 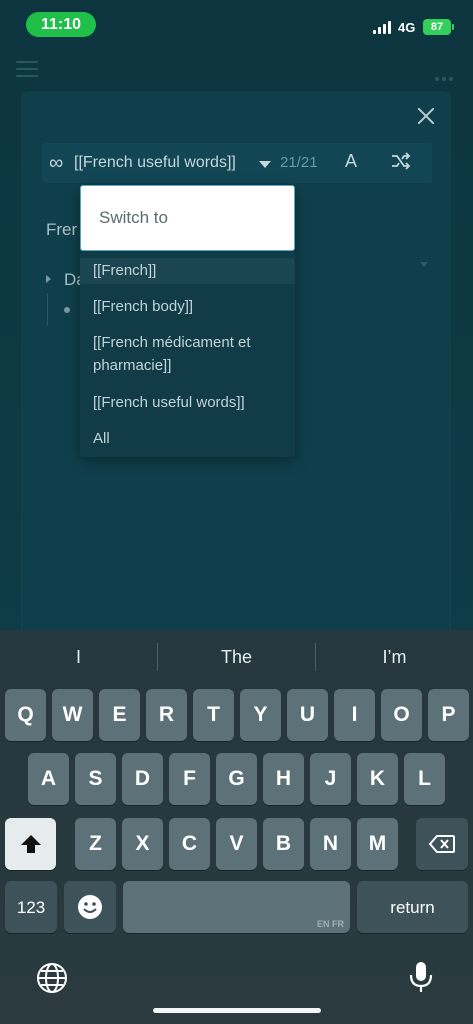 I want to click on dropdown-item: [[French body]], so click(x=187, y=306).